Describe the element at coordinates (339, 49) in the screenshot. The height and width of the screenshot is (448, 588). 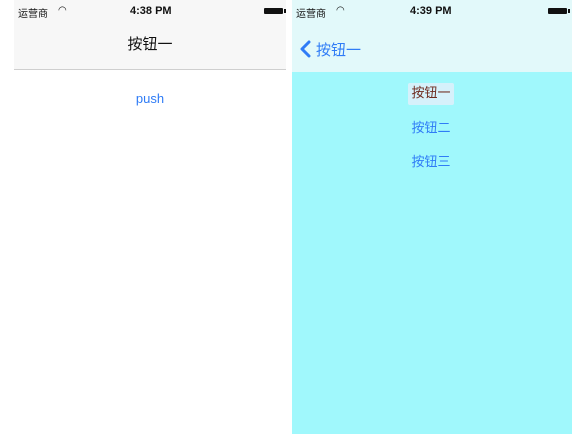
I see `back-button-label: 按钮一` at that location.